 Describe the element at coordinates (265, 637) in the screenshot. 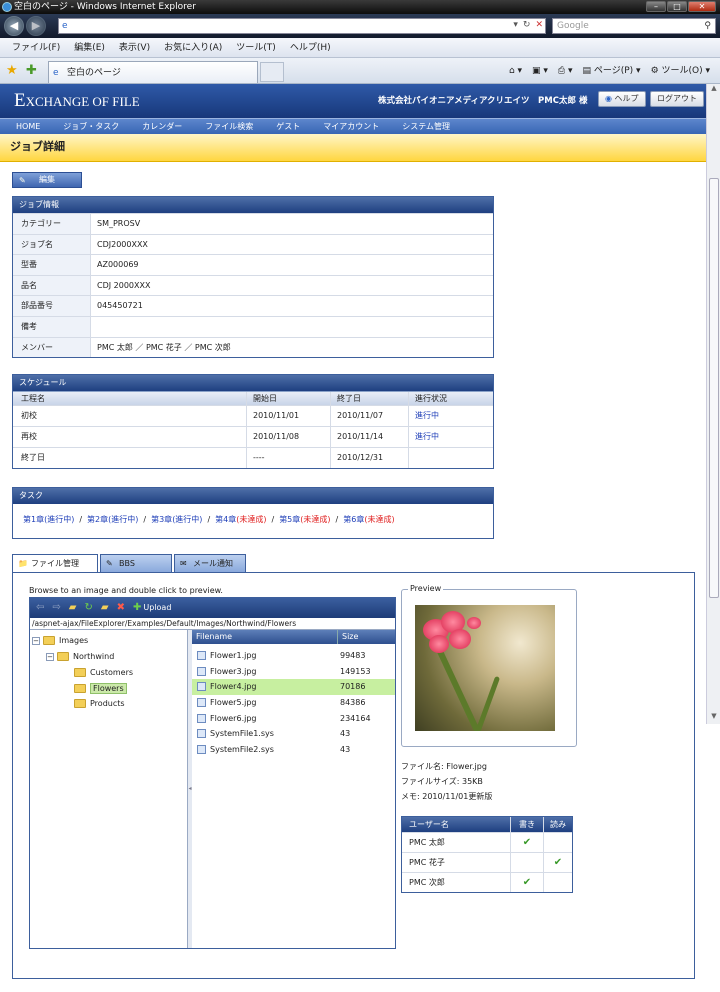

I see `col-filename: Filename` at that location.